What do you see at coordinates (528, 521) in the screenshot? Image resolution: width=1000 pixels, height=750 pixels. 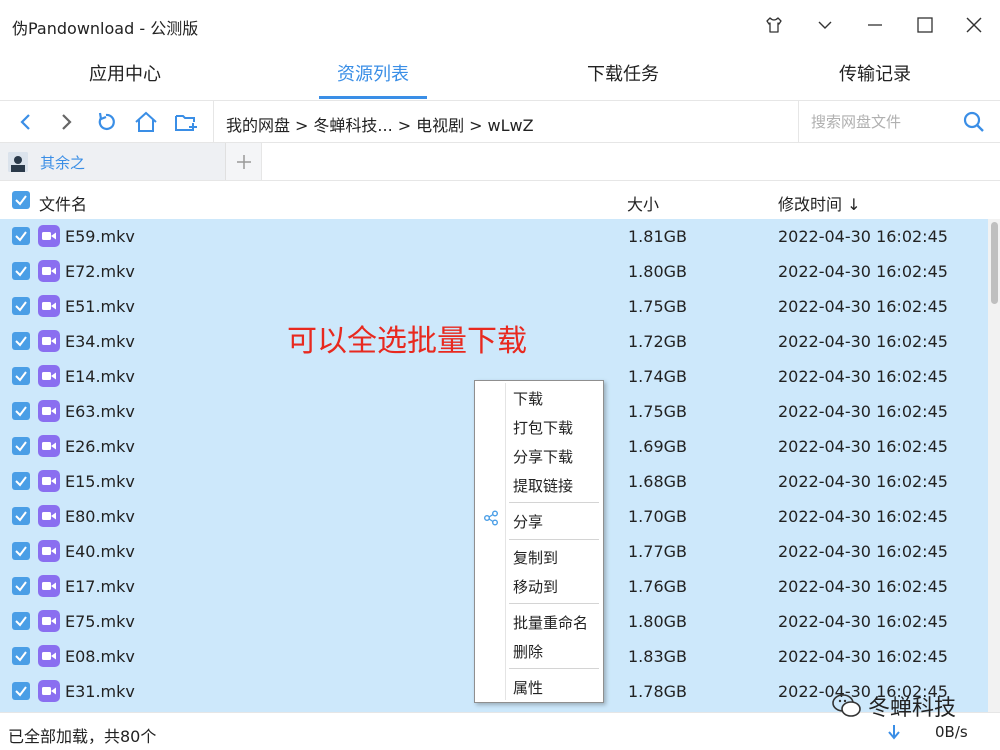 I see `menu-item-share: 分享` at bounding box center [528, 521].